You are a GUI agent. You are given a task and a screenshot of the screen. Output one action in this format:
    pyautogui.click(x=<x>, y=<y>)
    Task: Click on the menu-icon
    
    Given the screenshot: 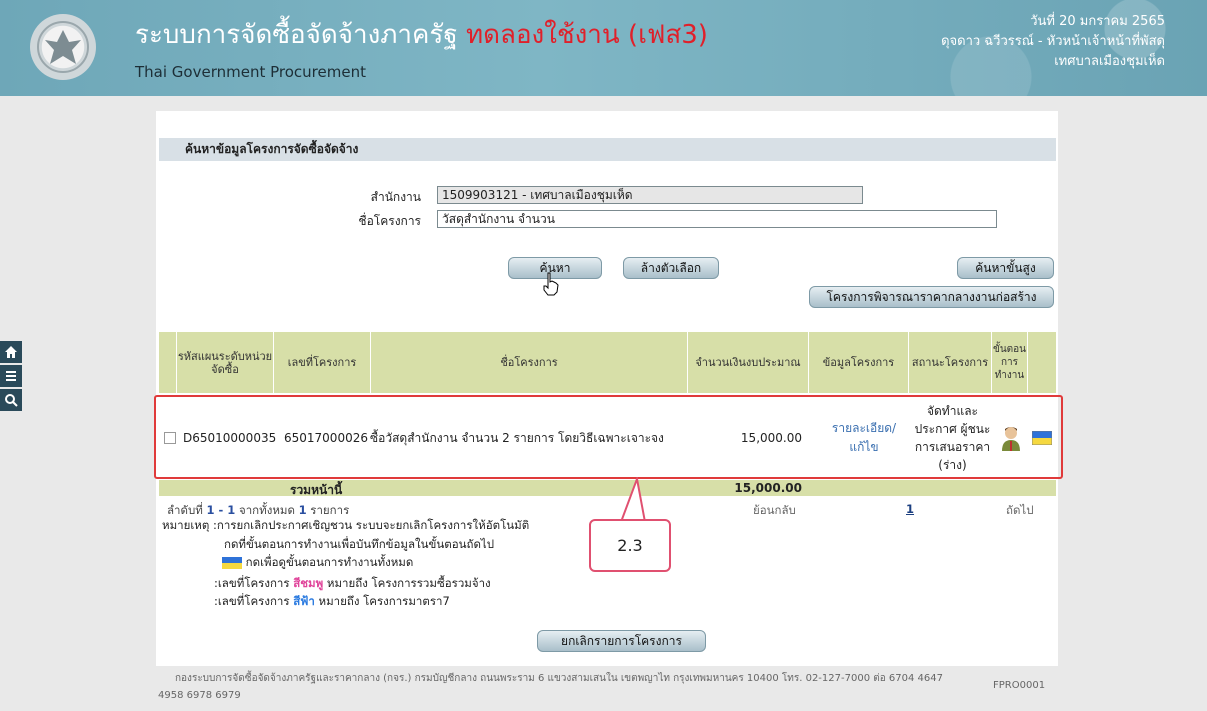 What is the action you would take?
    pyautogui.click(x=11, y=376)
    